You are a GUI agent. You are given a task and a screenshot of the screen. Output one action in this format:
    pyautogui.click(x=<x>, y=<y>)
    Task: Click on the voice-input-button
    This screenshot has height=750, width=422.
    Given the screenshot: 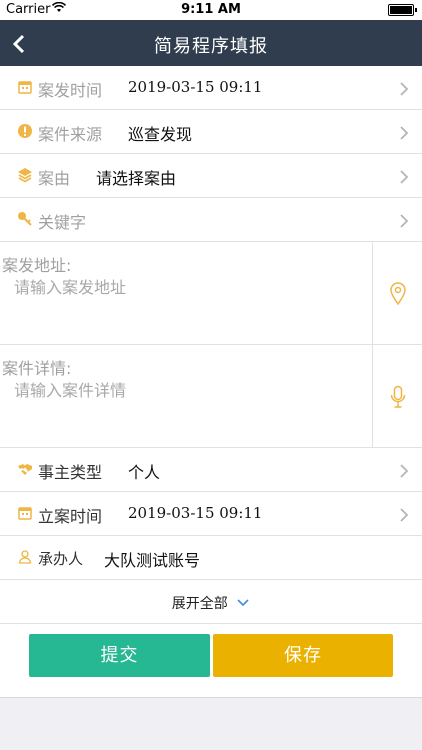 What is the action you would take?
    pyautogui.click(x=397, y=396)
    